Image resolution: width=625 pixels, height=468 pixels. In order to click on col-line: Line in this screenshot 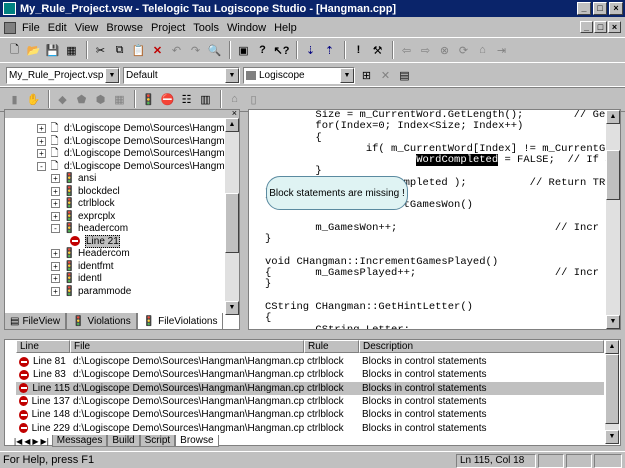, I will do `click(43, 346)`.